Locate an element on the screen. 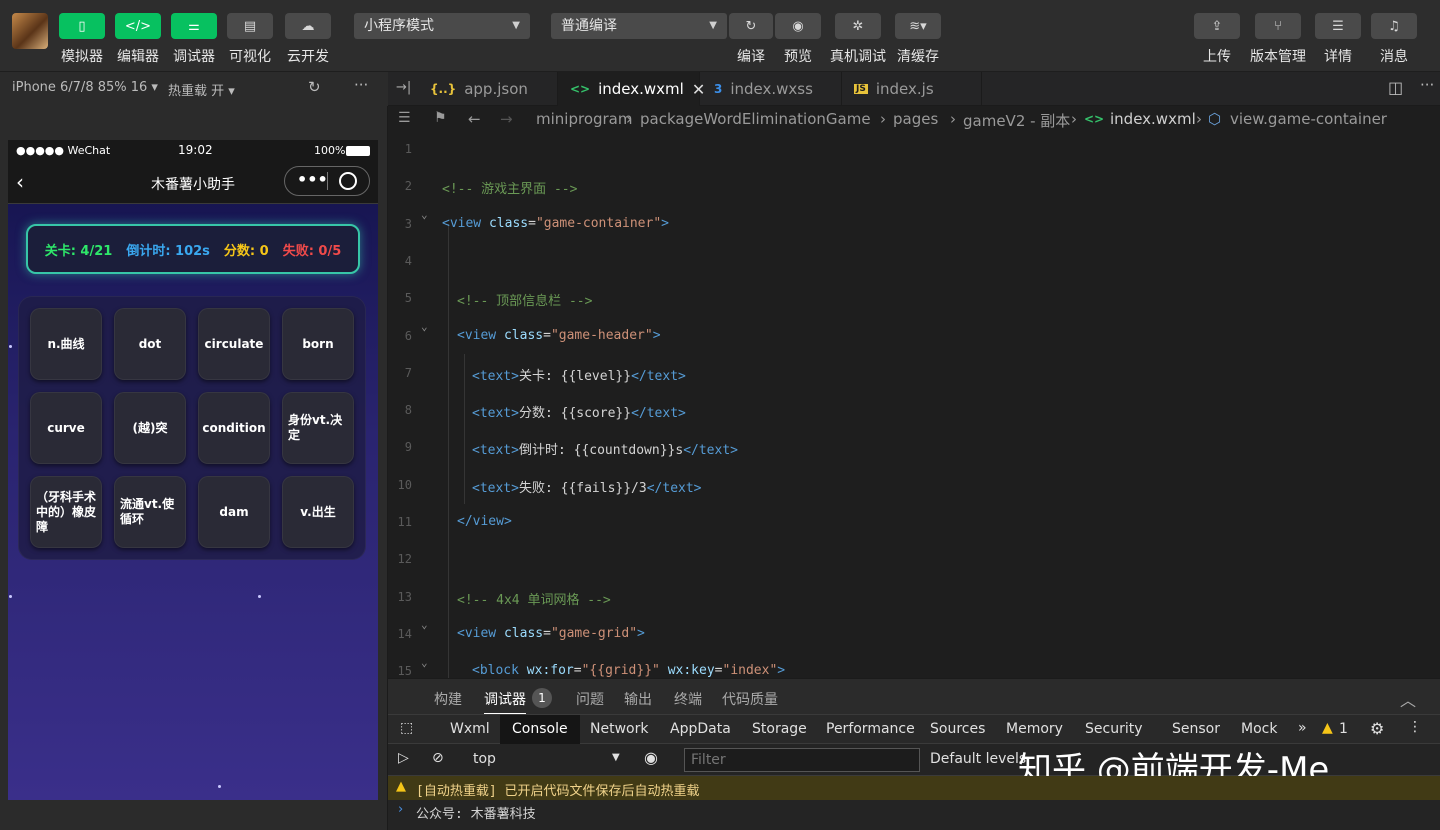 The image size is (1440, 830). upload-button: ⇪ is located at coordinates (1217, 26).